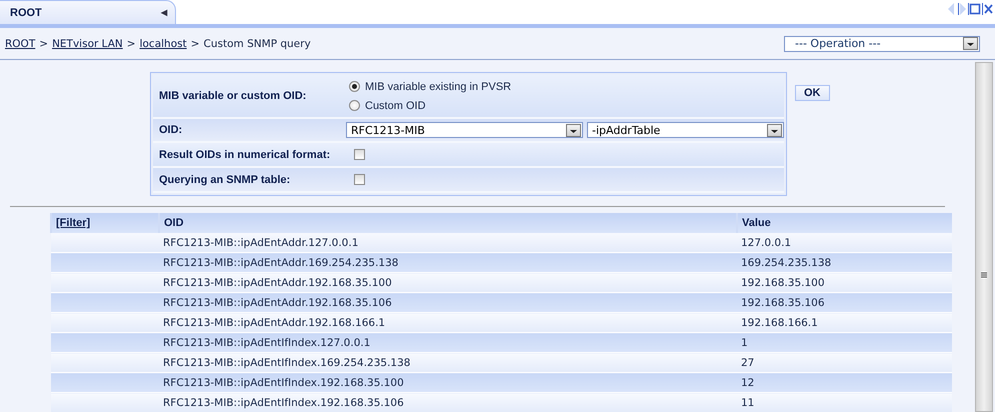 The image size is (995, 412). What do you see at coordinates (844, 242) in the screenshot?
I see `table-cell: 127.0.0.1` at bounding box center [844, 242].